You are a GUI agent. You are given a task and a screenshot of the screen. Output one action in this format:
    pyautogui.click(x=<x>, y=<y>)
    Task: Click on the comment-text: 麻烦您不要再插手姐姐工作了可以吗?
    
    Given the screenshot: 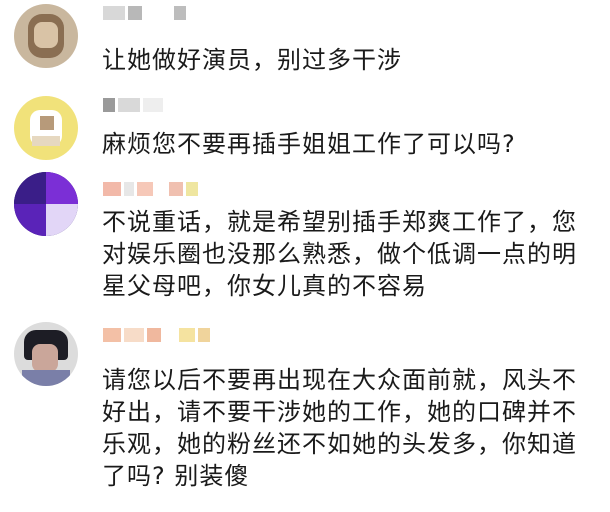 What is the action you would take?
    pyautogui.click(x=309, y=144)
    